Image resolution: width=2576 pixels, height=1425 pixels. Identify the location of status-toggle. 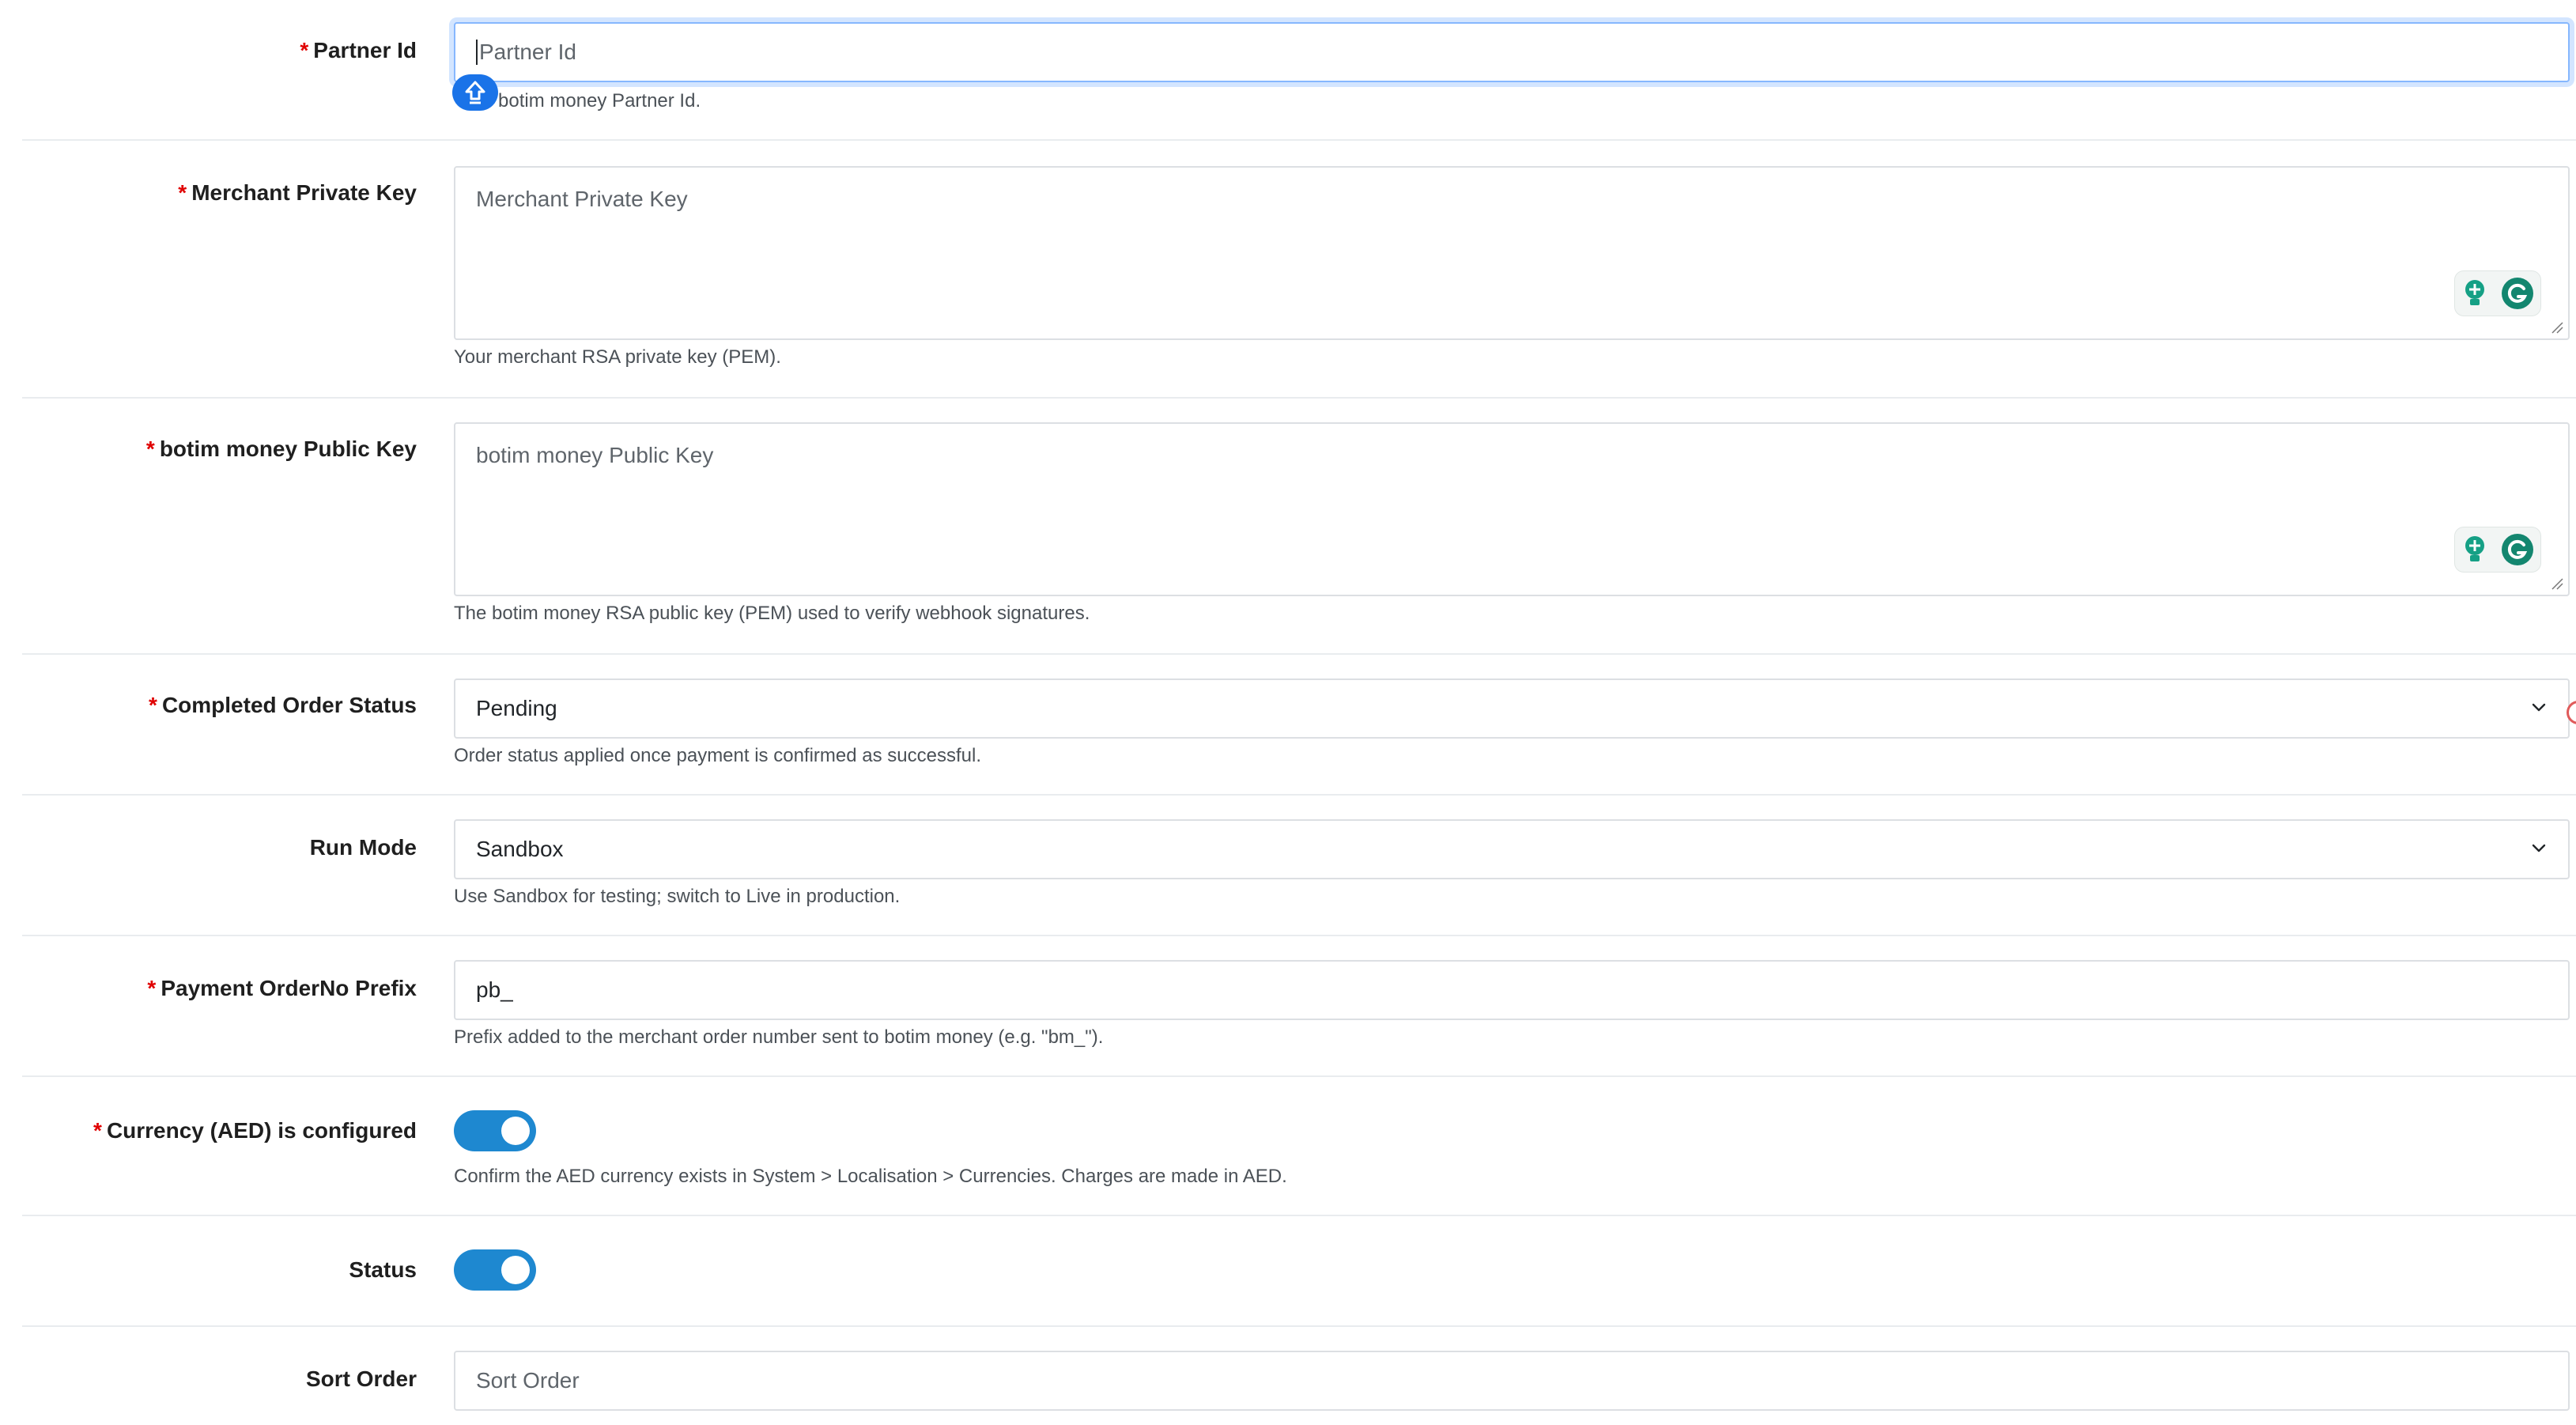
(495, 1270).